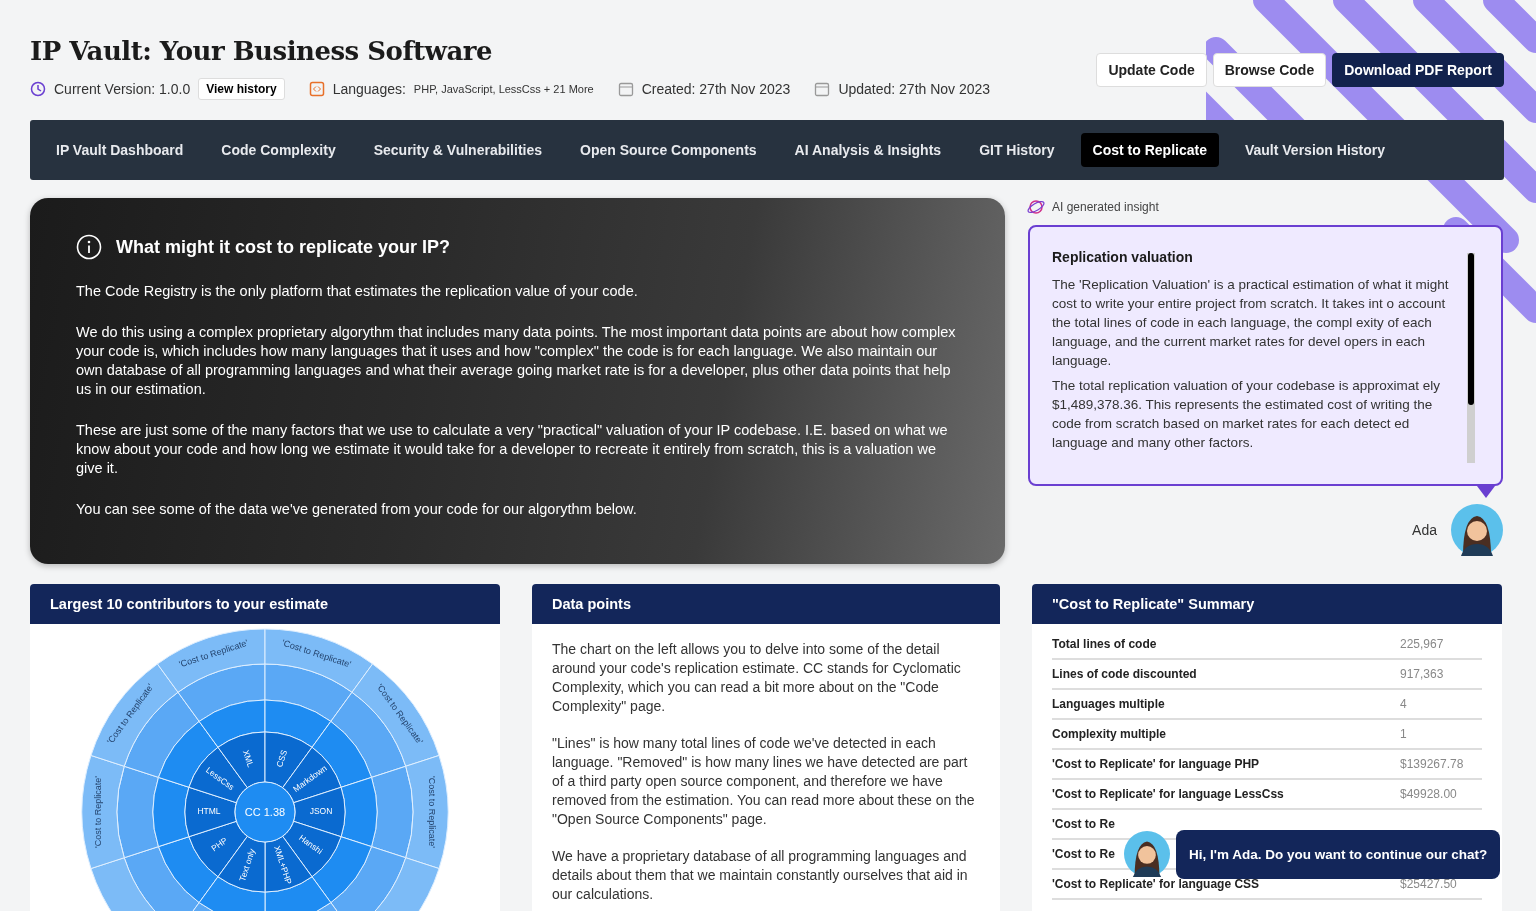  Describe the element at coordinates (1403, 734) in the screenshot. I see `summary-value: 1` at that location.